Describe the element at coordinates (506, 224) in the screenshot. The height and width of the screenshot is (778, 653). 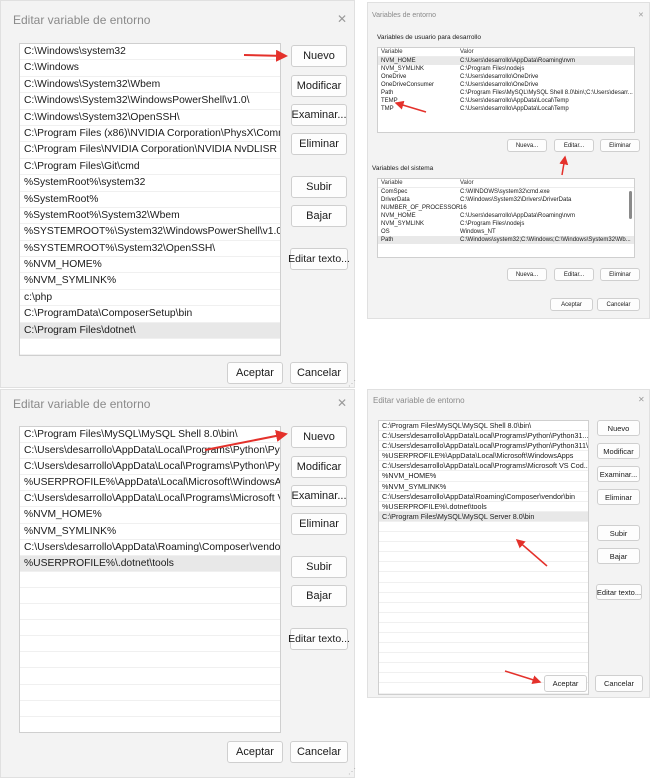
I see `table-row: NVM_SYMLINK C:\Program Files\nodejs` at that location.